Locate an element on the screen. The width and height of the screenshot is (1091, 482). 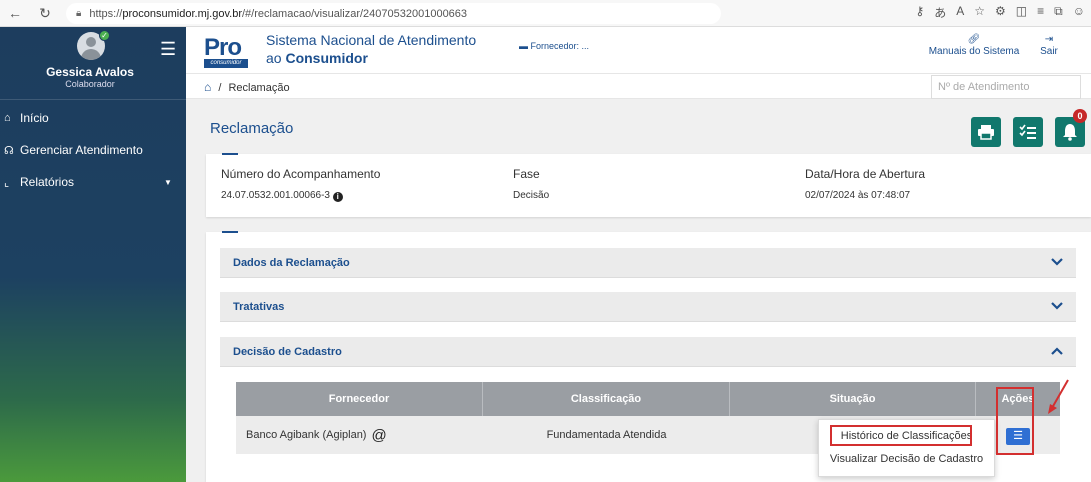
breadcrumb-current: Reclamação is located at coordinates (259, 88).